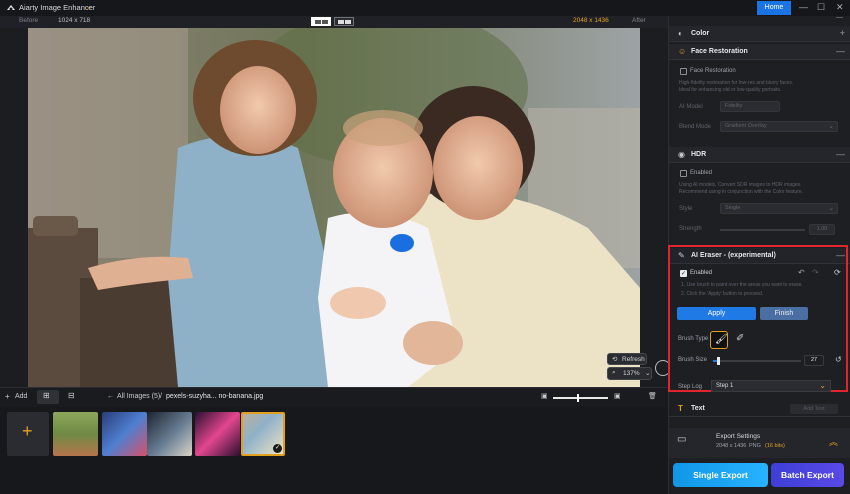 The image size is (850, 494). Describe the element at coordinates (591, 20) in the screenshot. I see `after-size: 2048 x 1436` at that location.